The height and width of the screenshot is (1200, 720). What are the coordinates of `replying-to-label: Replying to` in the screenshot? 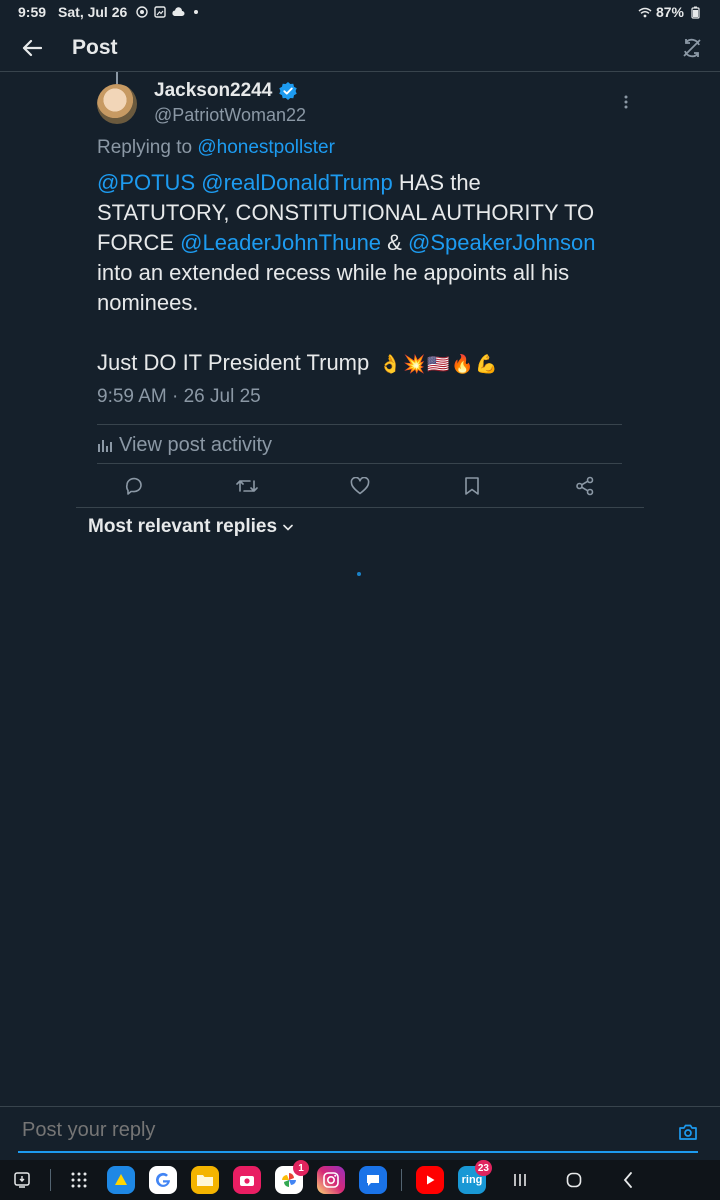 It's located at (145, 147).